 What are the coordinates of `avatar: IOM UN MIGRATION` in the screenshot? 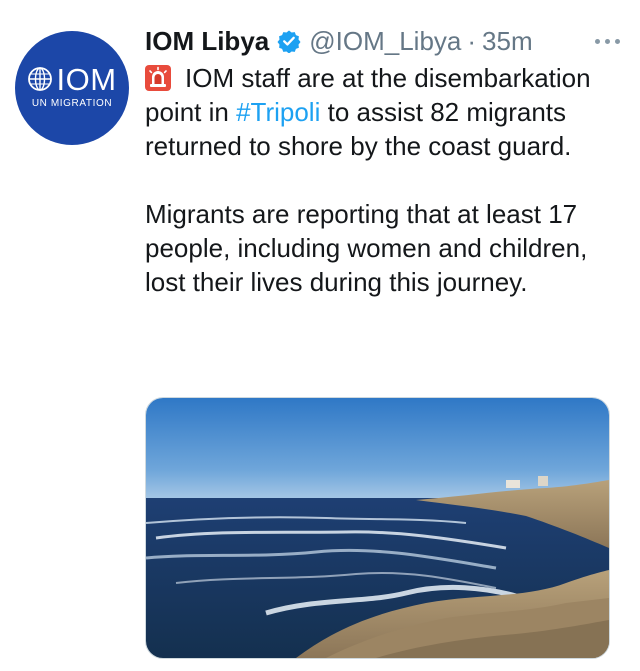 It's located at (72, 88).